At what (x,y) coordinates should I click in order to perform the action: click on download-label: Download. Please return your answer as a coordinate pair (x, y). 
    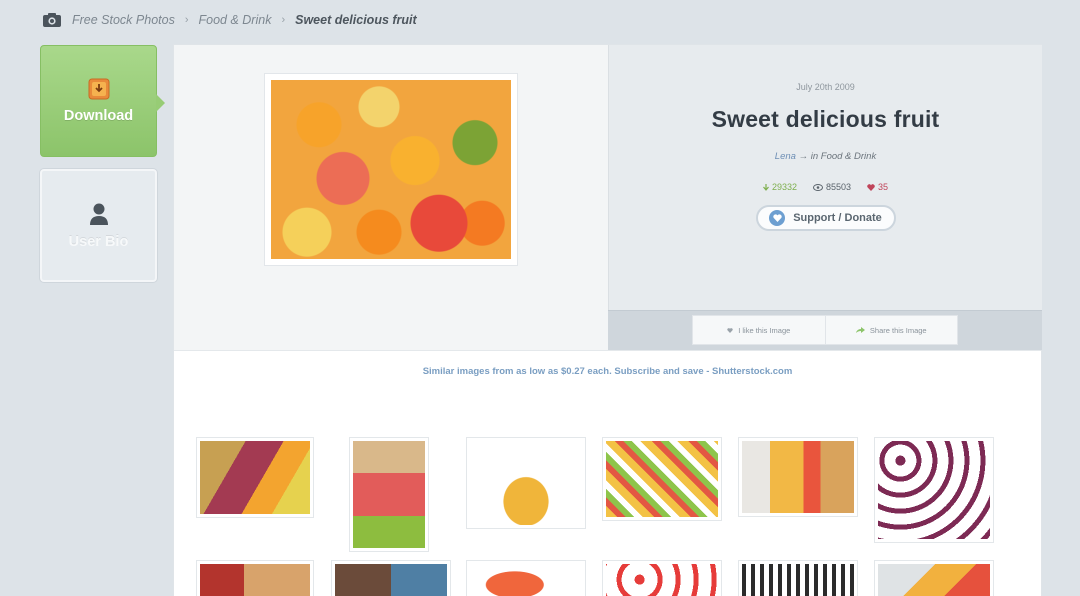
    Looking at the image, I should click on (98, 116).